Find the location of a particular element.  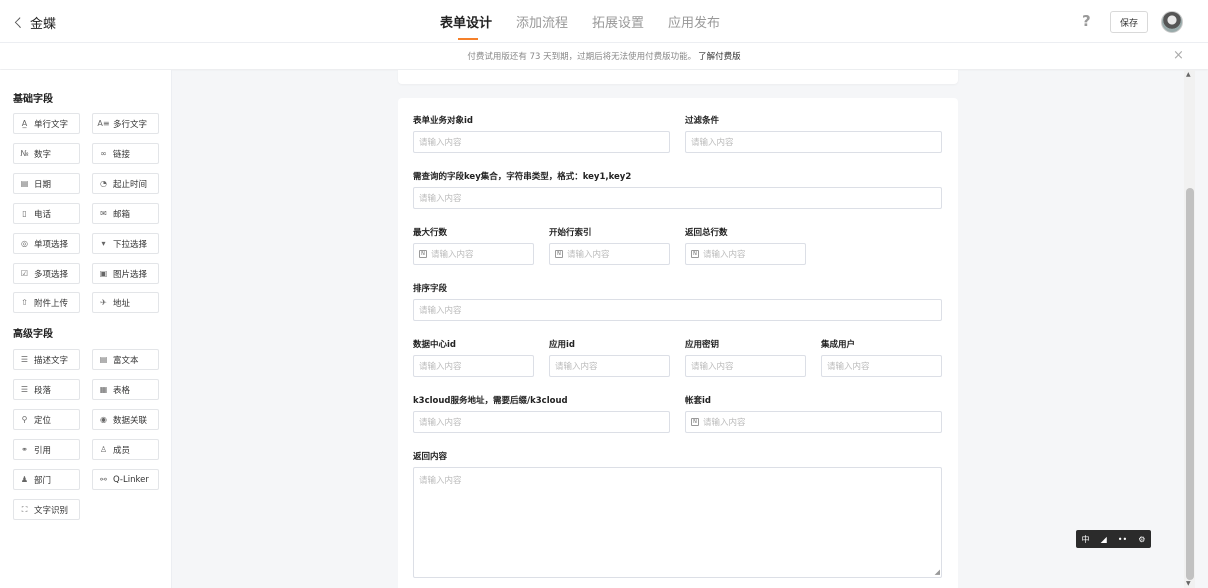

save-button: 保存 is located at coordinates (1129, 22).